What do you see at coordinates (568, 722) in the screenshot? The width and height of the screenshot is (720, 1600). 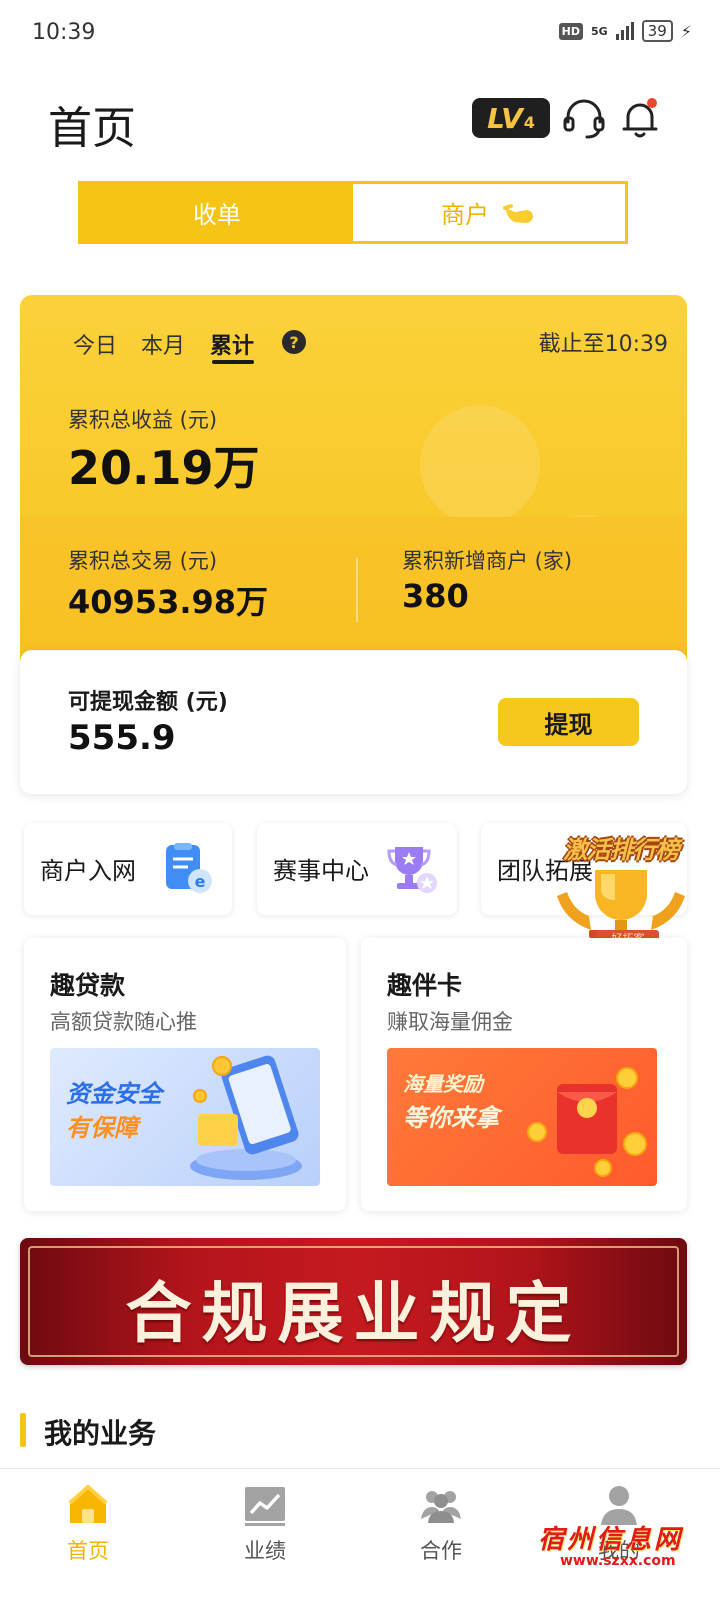 I see `withdraw-button: 提现` at bounding box center [568, 722].